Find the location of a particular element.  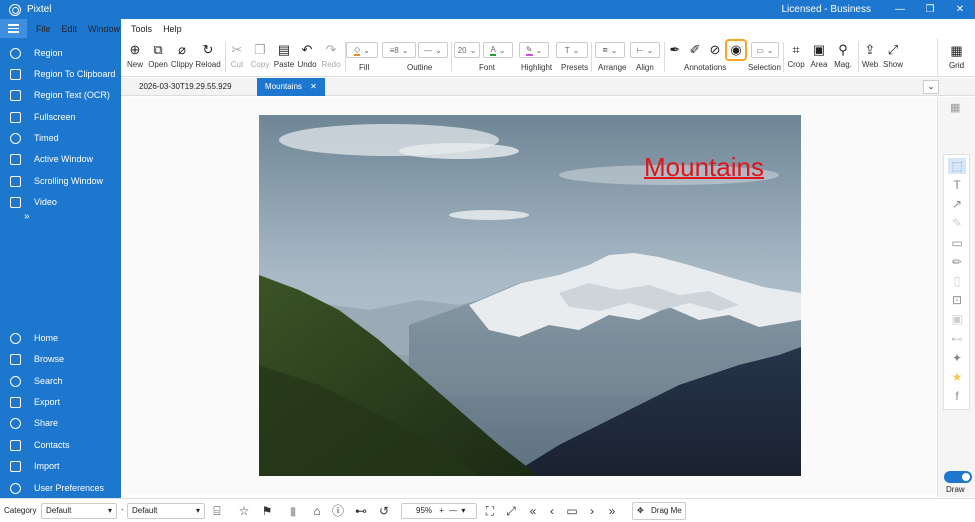

crop-button: ⌗ Crop is located at coordinates (796, 57).